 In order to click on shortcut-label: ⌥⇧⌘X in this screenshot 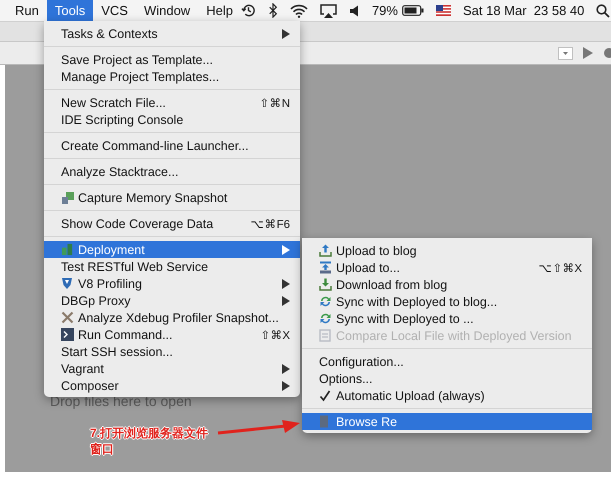, I will do `click(560, 268)`.